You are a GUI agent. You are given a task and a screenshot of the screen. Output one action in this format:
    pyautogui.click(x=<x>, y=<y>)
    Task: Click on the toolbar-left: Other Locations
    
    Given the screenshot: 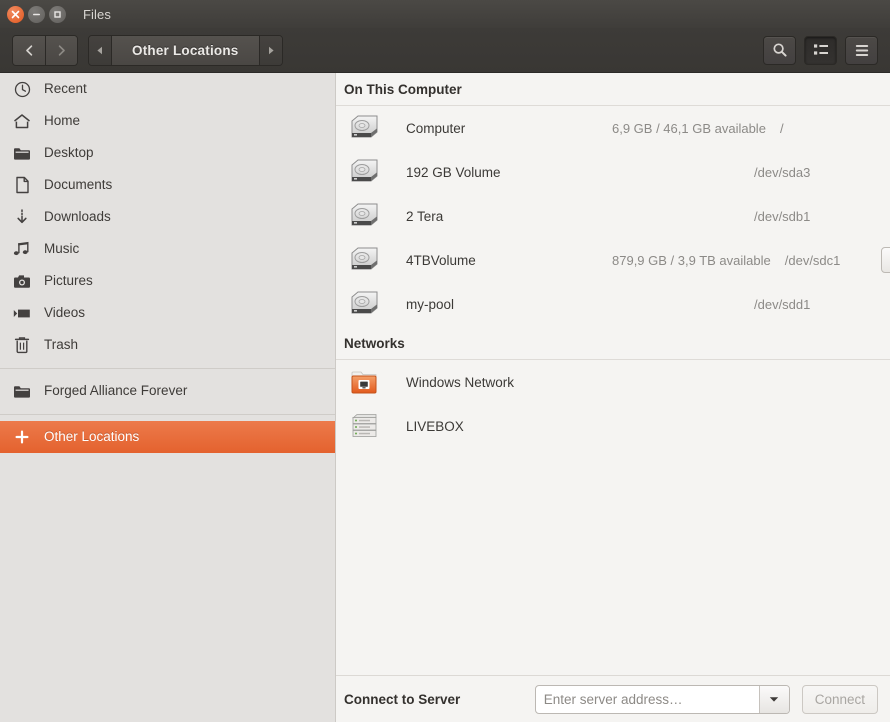 What is the action you would take?
    pyautogui.click(x=147, y=50)
    